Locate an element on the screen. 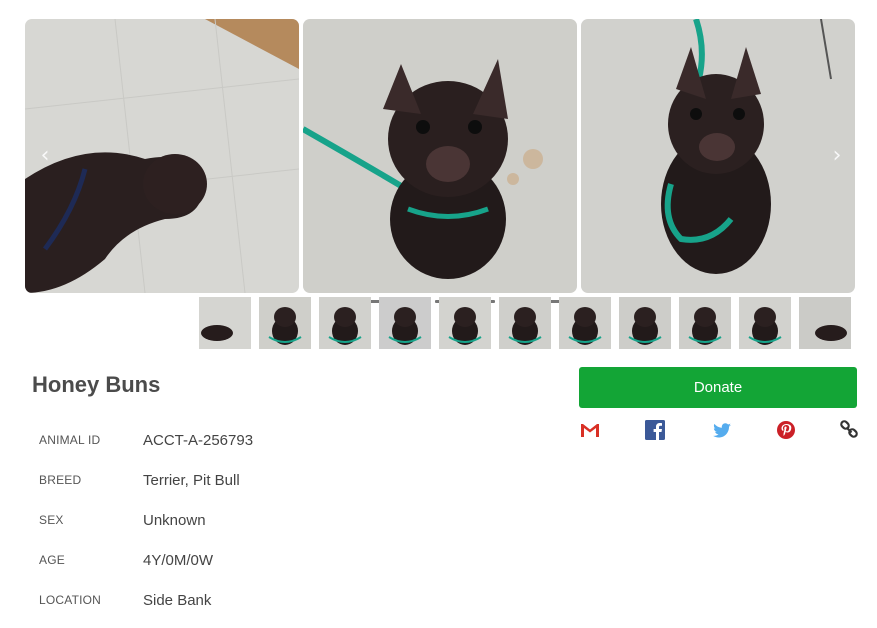 This screenshot has width=877, height=628. detail-label: BREED is located at coordinates (60, 480).